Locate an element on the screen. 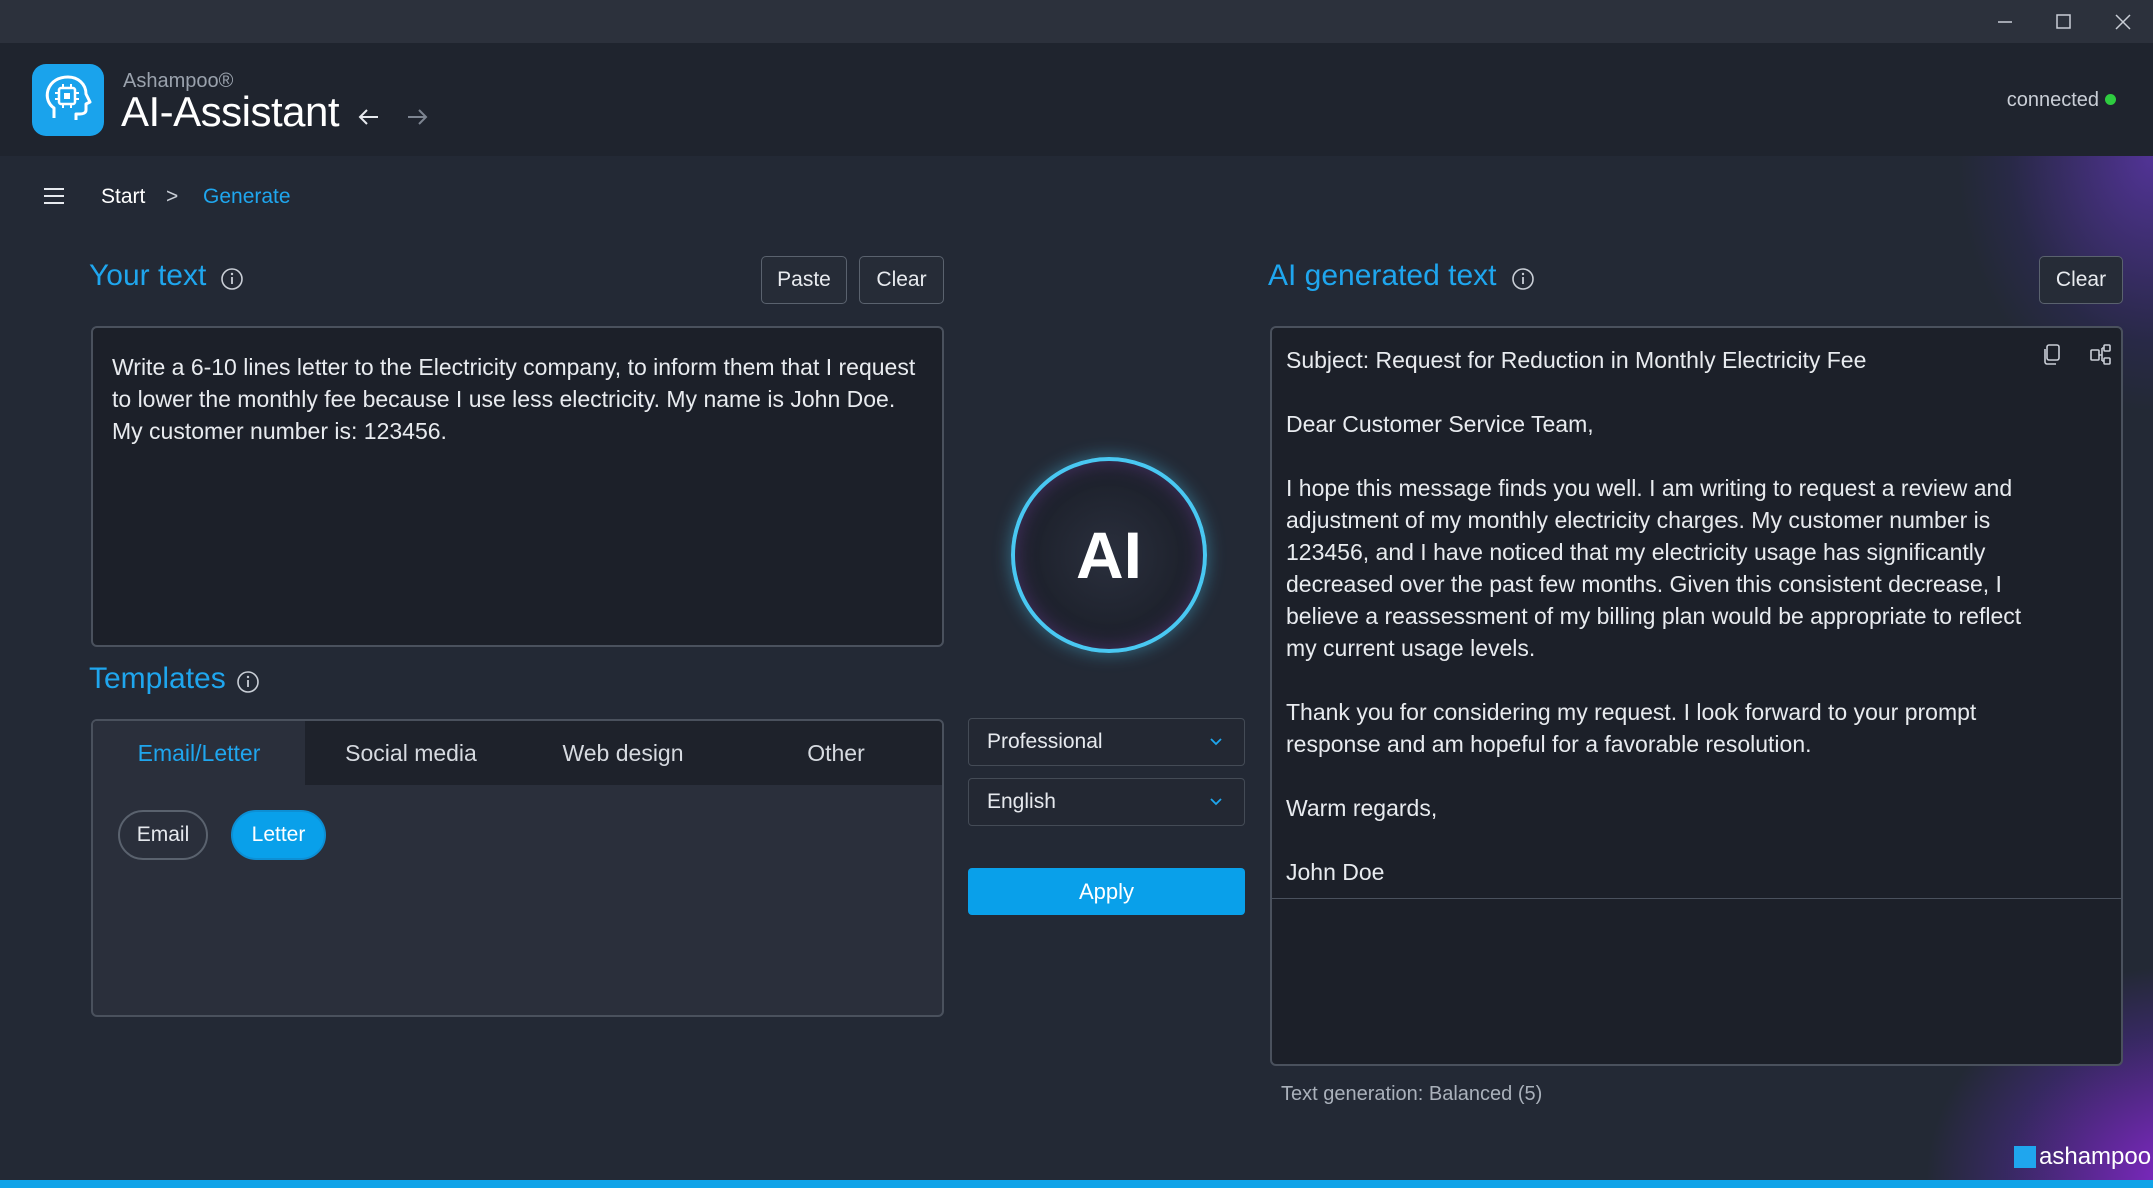 The width and height of the screenshot is (2153, 1188). output-paragraph: Warm regards, is located at coordinates (1362, 808).